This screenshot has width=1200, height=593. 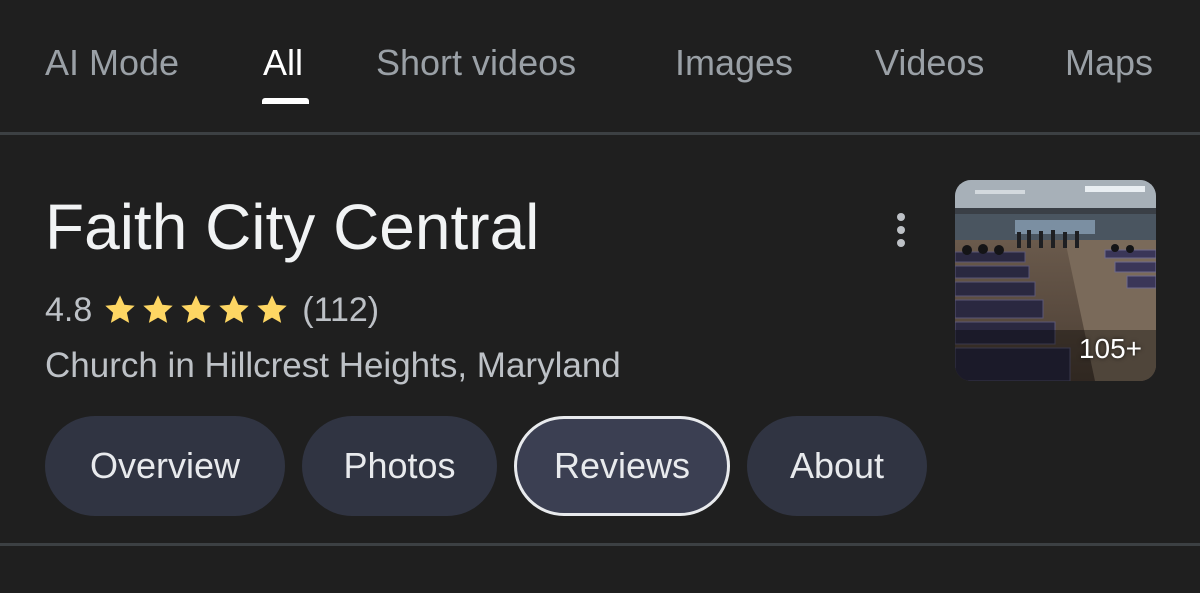 What do you see at coordinates (734, 63) in the screenshot?
I see `tab-images: Images` at bounding box center [734, 63].